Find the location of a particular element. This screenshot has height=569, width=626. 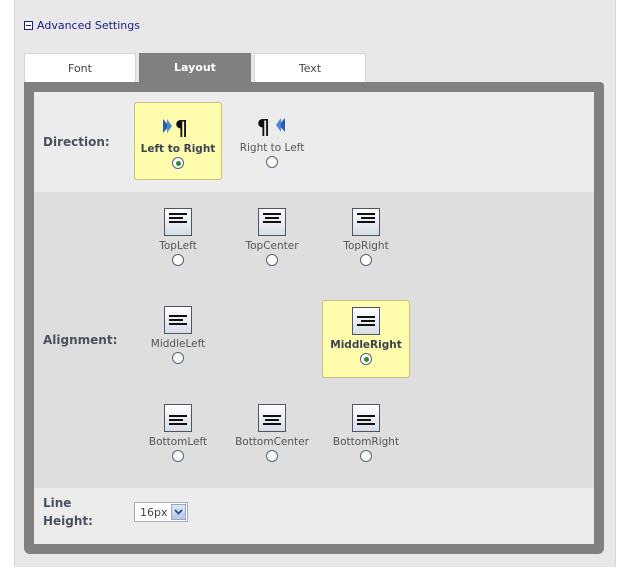

rtl-paragraph-icon: ¶ is located at coordinates (271, 126).